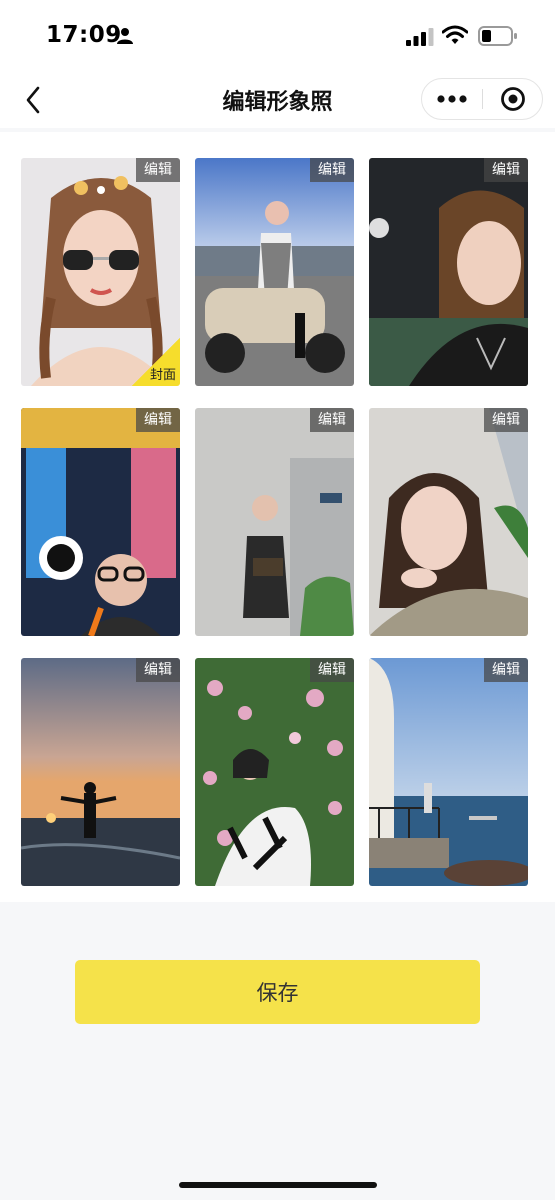  I want to click on nav-bar: 编辑形象照, so click(277, 100).